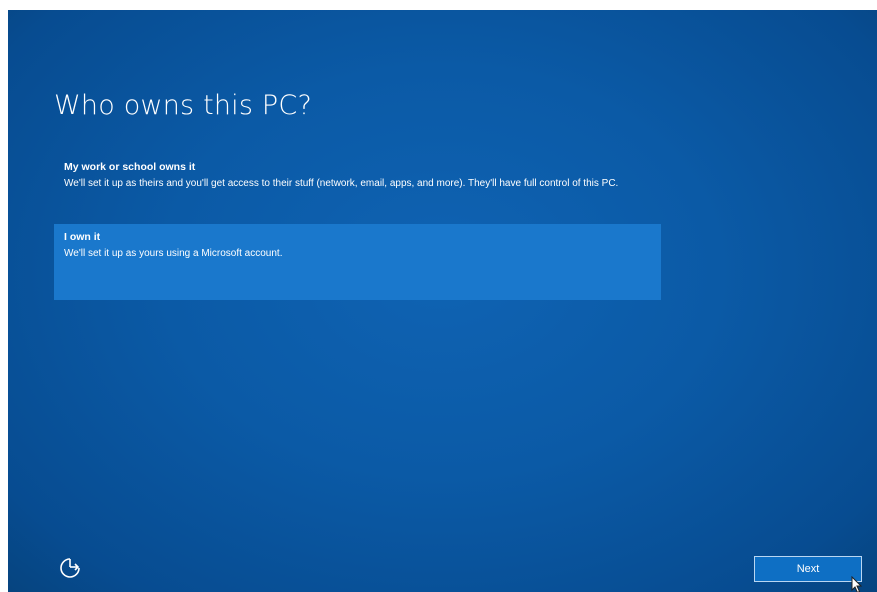 Image resolution: width=877 pixels, height=592 pixels. Describe the element at coordinates (808, 569) in the screenshot. I see `next-button: Next` at that location.